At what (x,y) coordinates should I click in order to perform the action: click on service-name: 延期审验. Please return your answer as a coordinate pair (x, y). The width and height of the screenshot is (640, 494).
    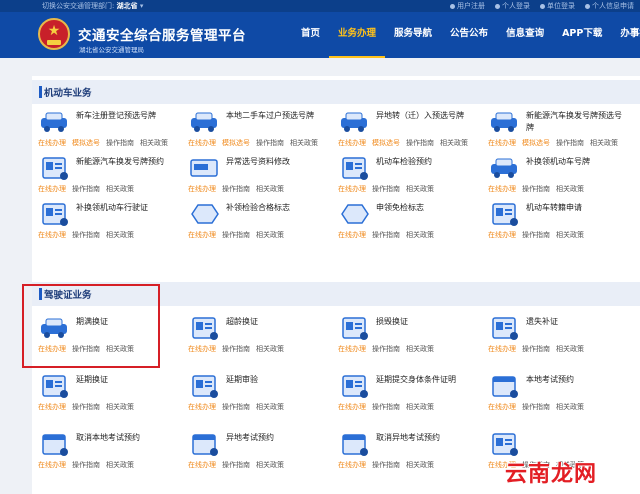
    Looking at the image, I should click on (277, 380).